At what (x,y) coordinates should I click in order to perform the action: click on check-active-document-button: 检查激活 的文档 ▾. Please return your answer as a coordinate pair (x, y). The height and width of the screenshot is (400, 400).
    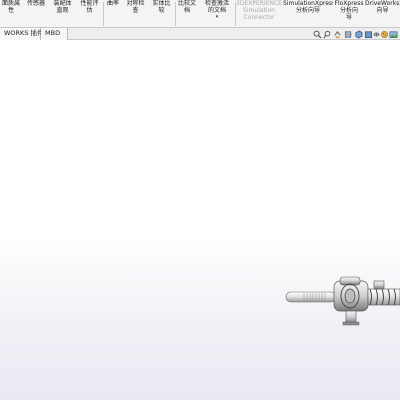
    Looking at the image, I should click on (217, 14).